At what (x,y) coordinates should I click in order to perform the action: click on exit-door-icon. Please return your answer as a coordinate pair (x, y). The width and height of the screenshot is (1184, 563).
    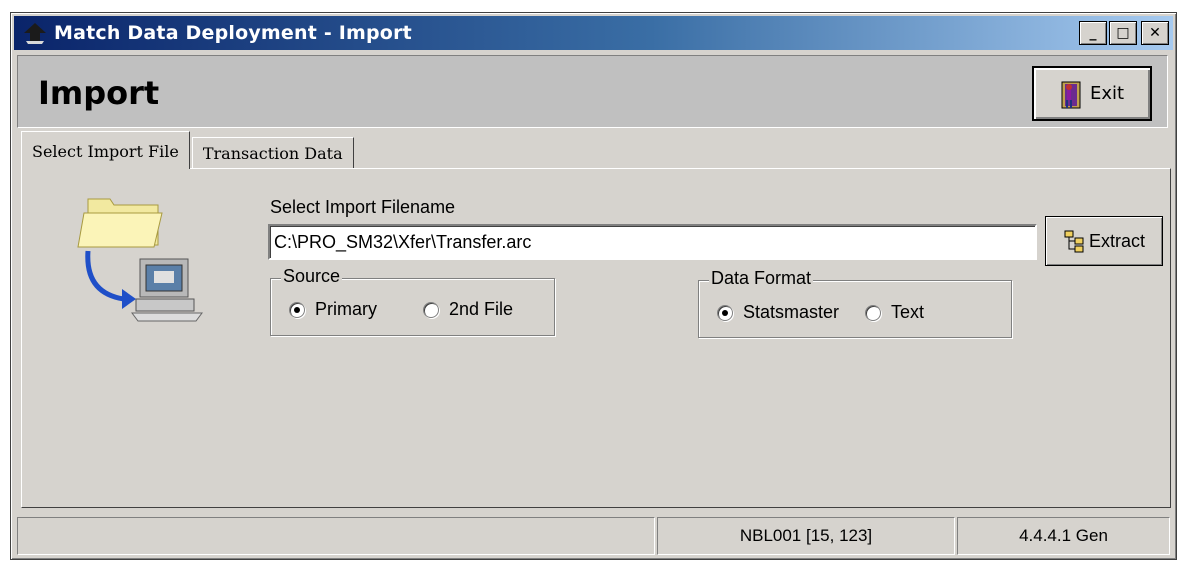
    Looking at the image, I should click on (1071, 94).